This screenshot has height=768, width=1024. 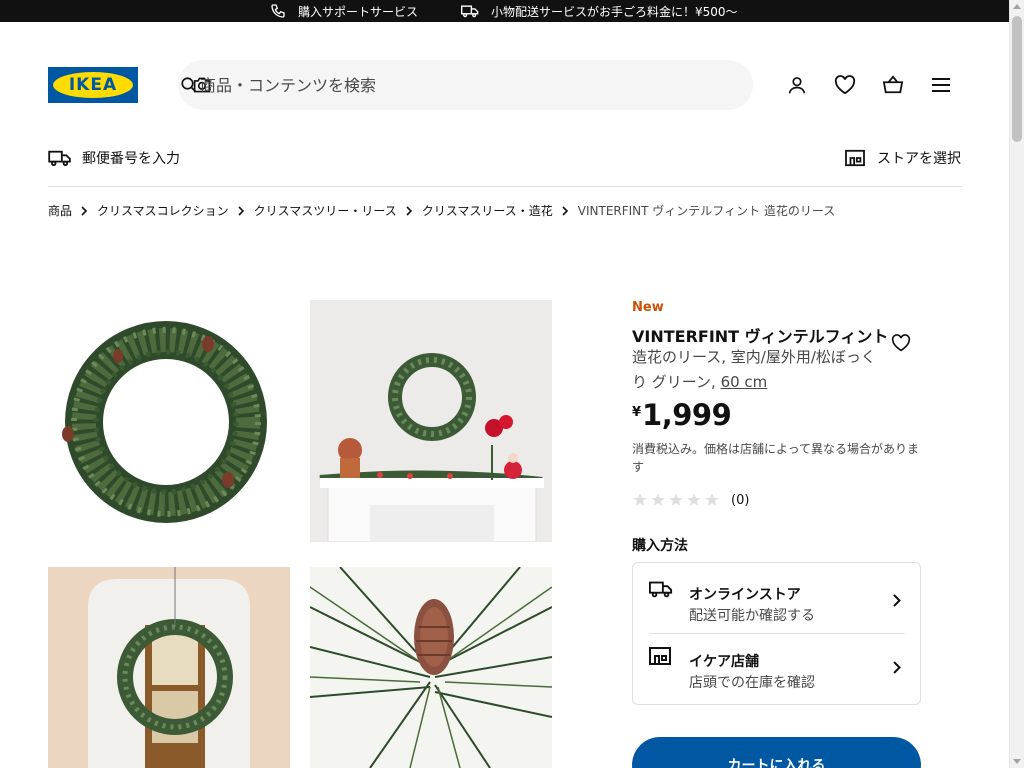 What do you see at coordinates (752, 683) in the screenshot?
I see `ikea-store-sub: 店頭での在庫を確認` at bounding box center [752, 683].